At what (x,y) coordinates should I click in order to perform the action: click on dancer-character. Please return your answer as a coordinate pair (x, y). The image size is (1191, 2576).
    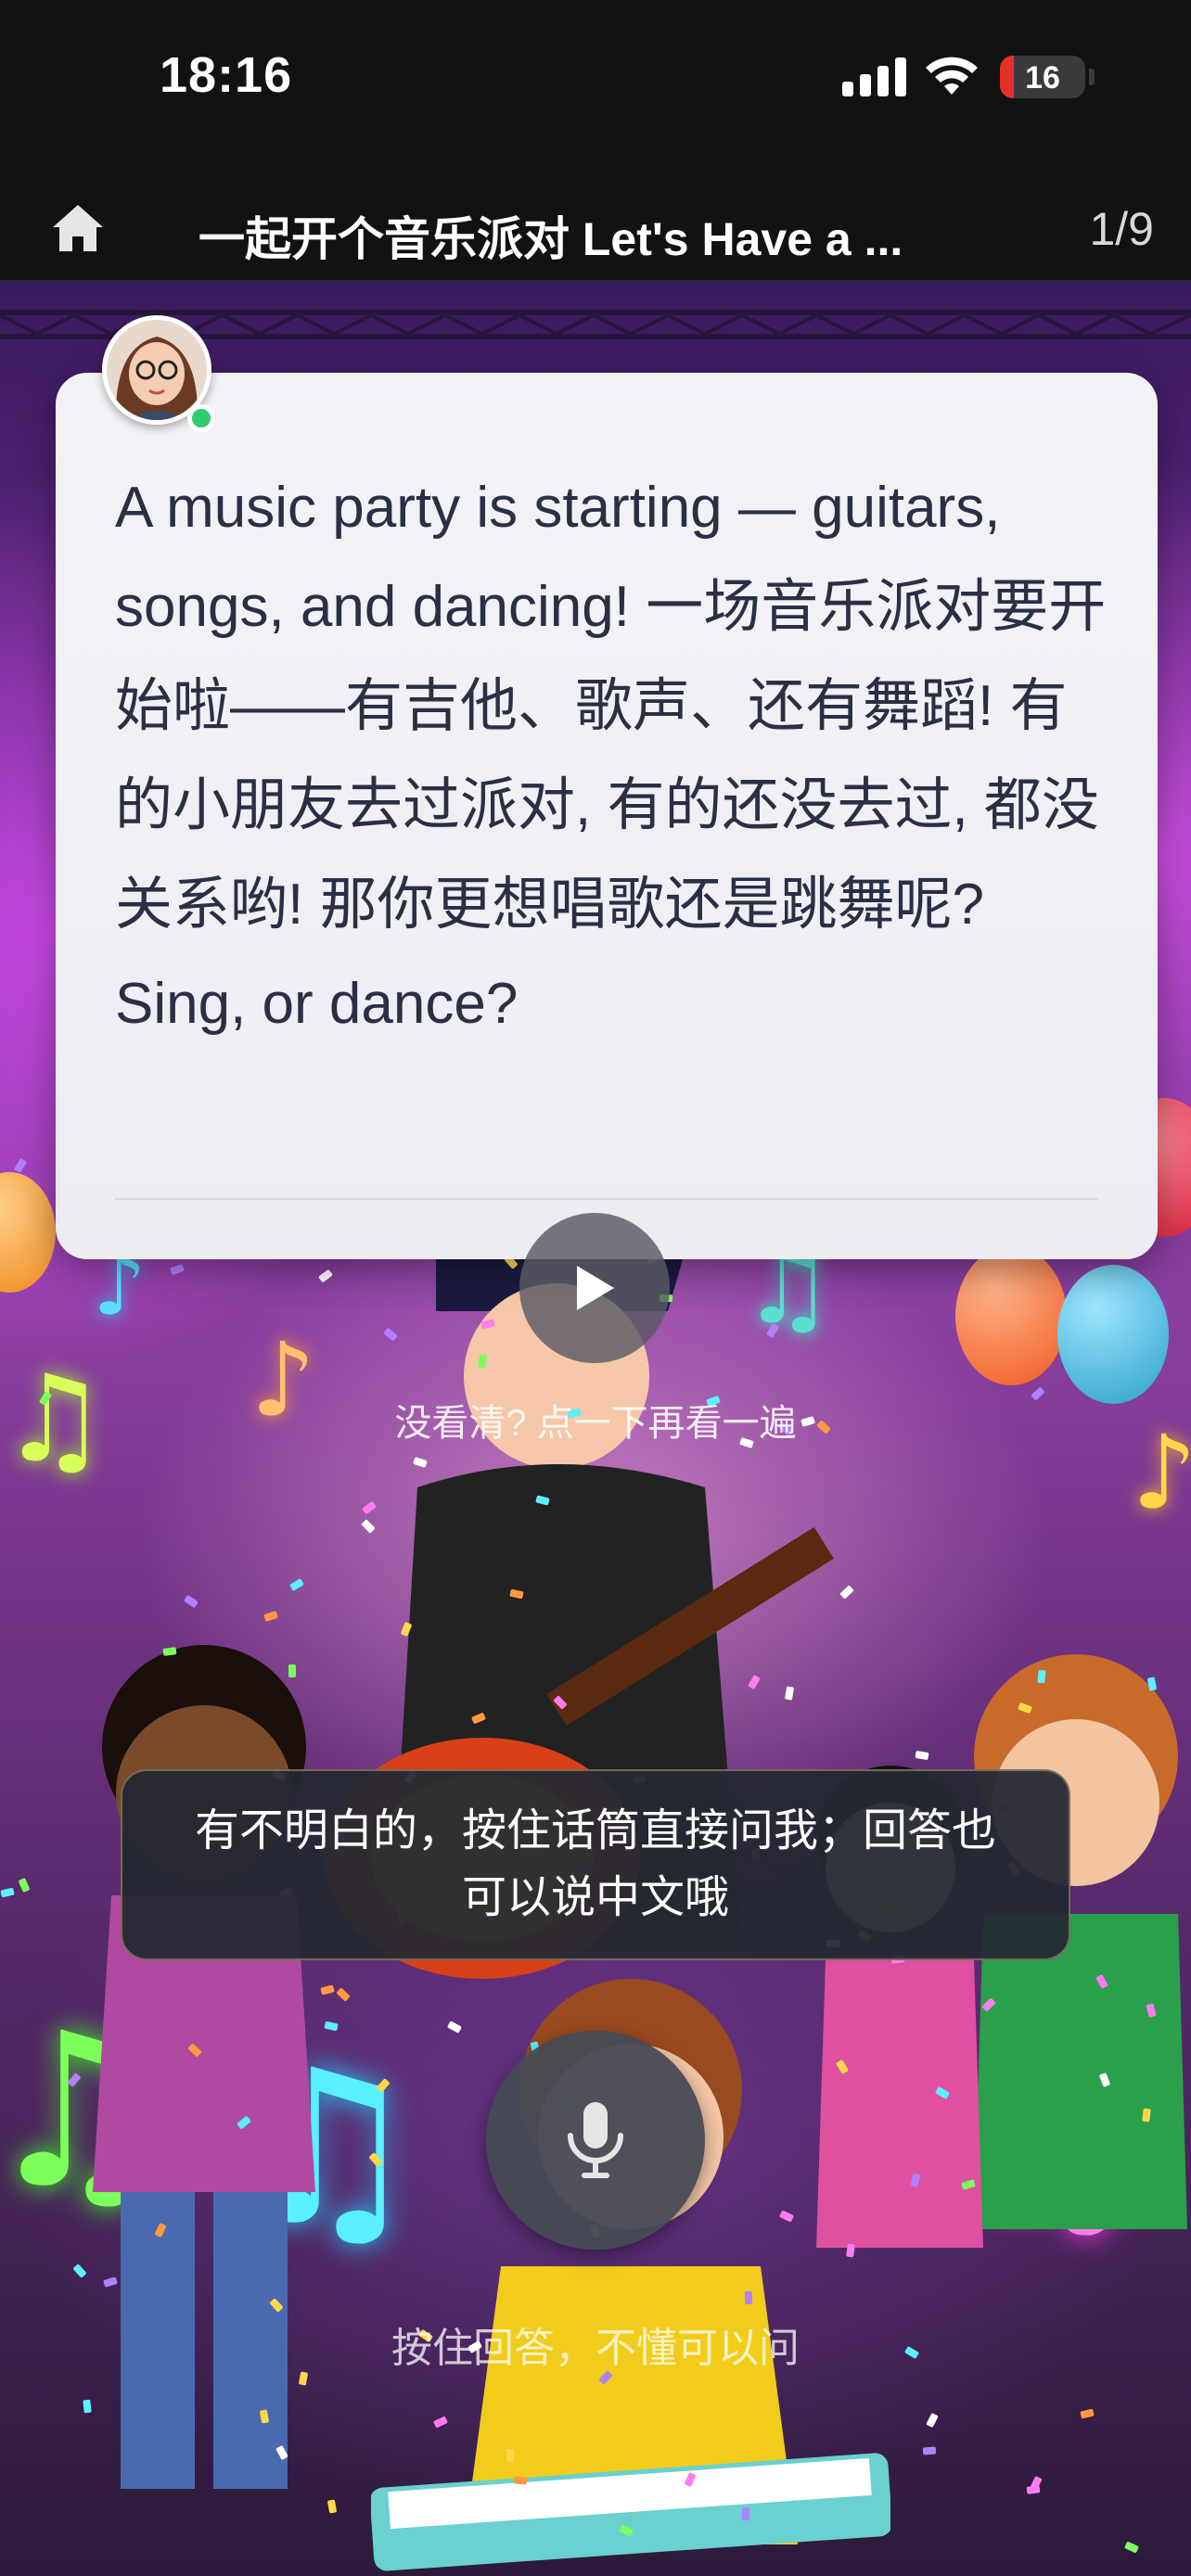
    Looking at the image, I should click on (204, 2067).